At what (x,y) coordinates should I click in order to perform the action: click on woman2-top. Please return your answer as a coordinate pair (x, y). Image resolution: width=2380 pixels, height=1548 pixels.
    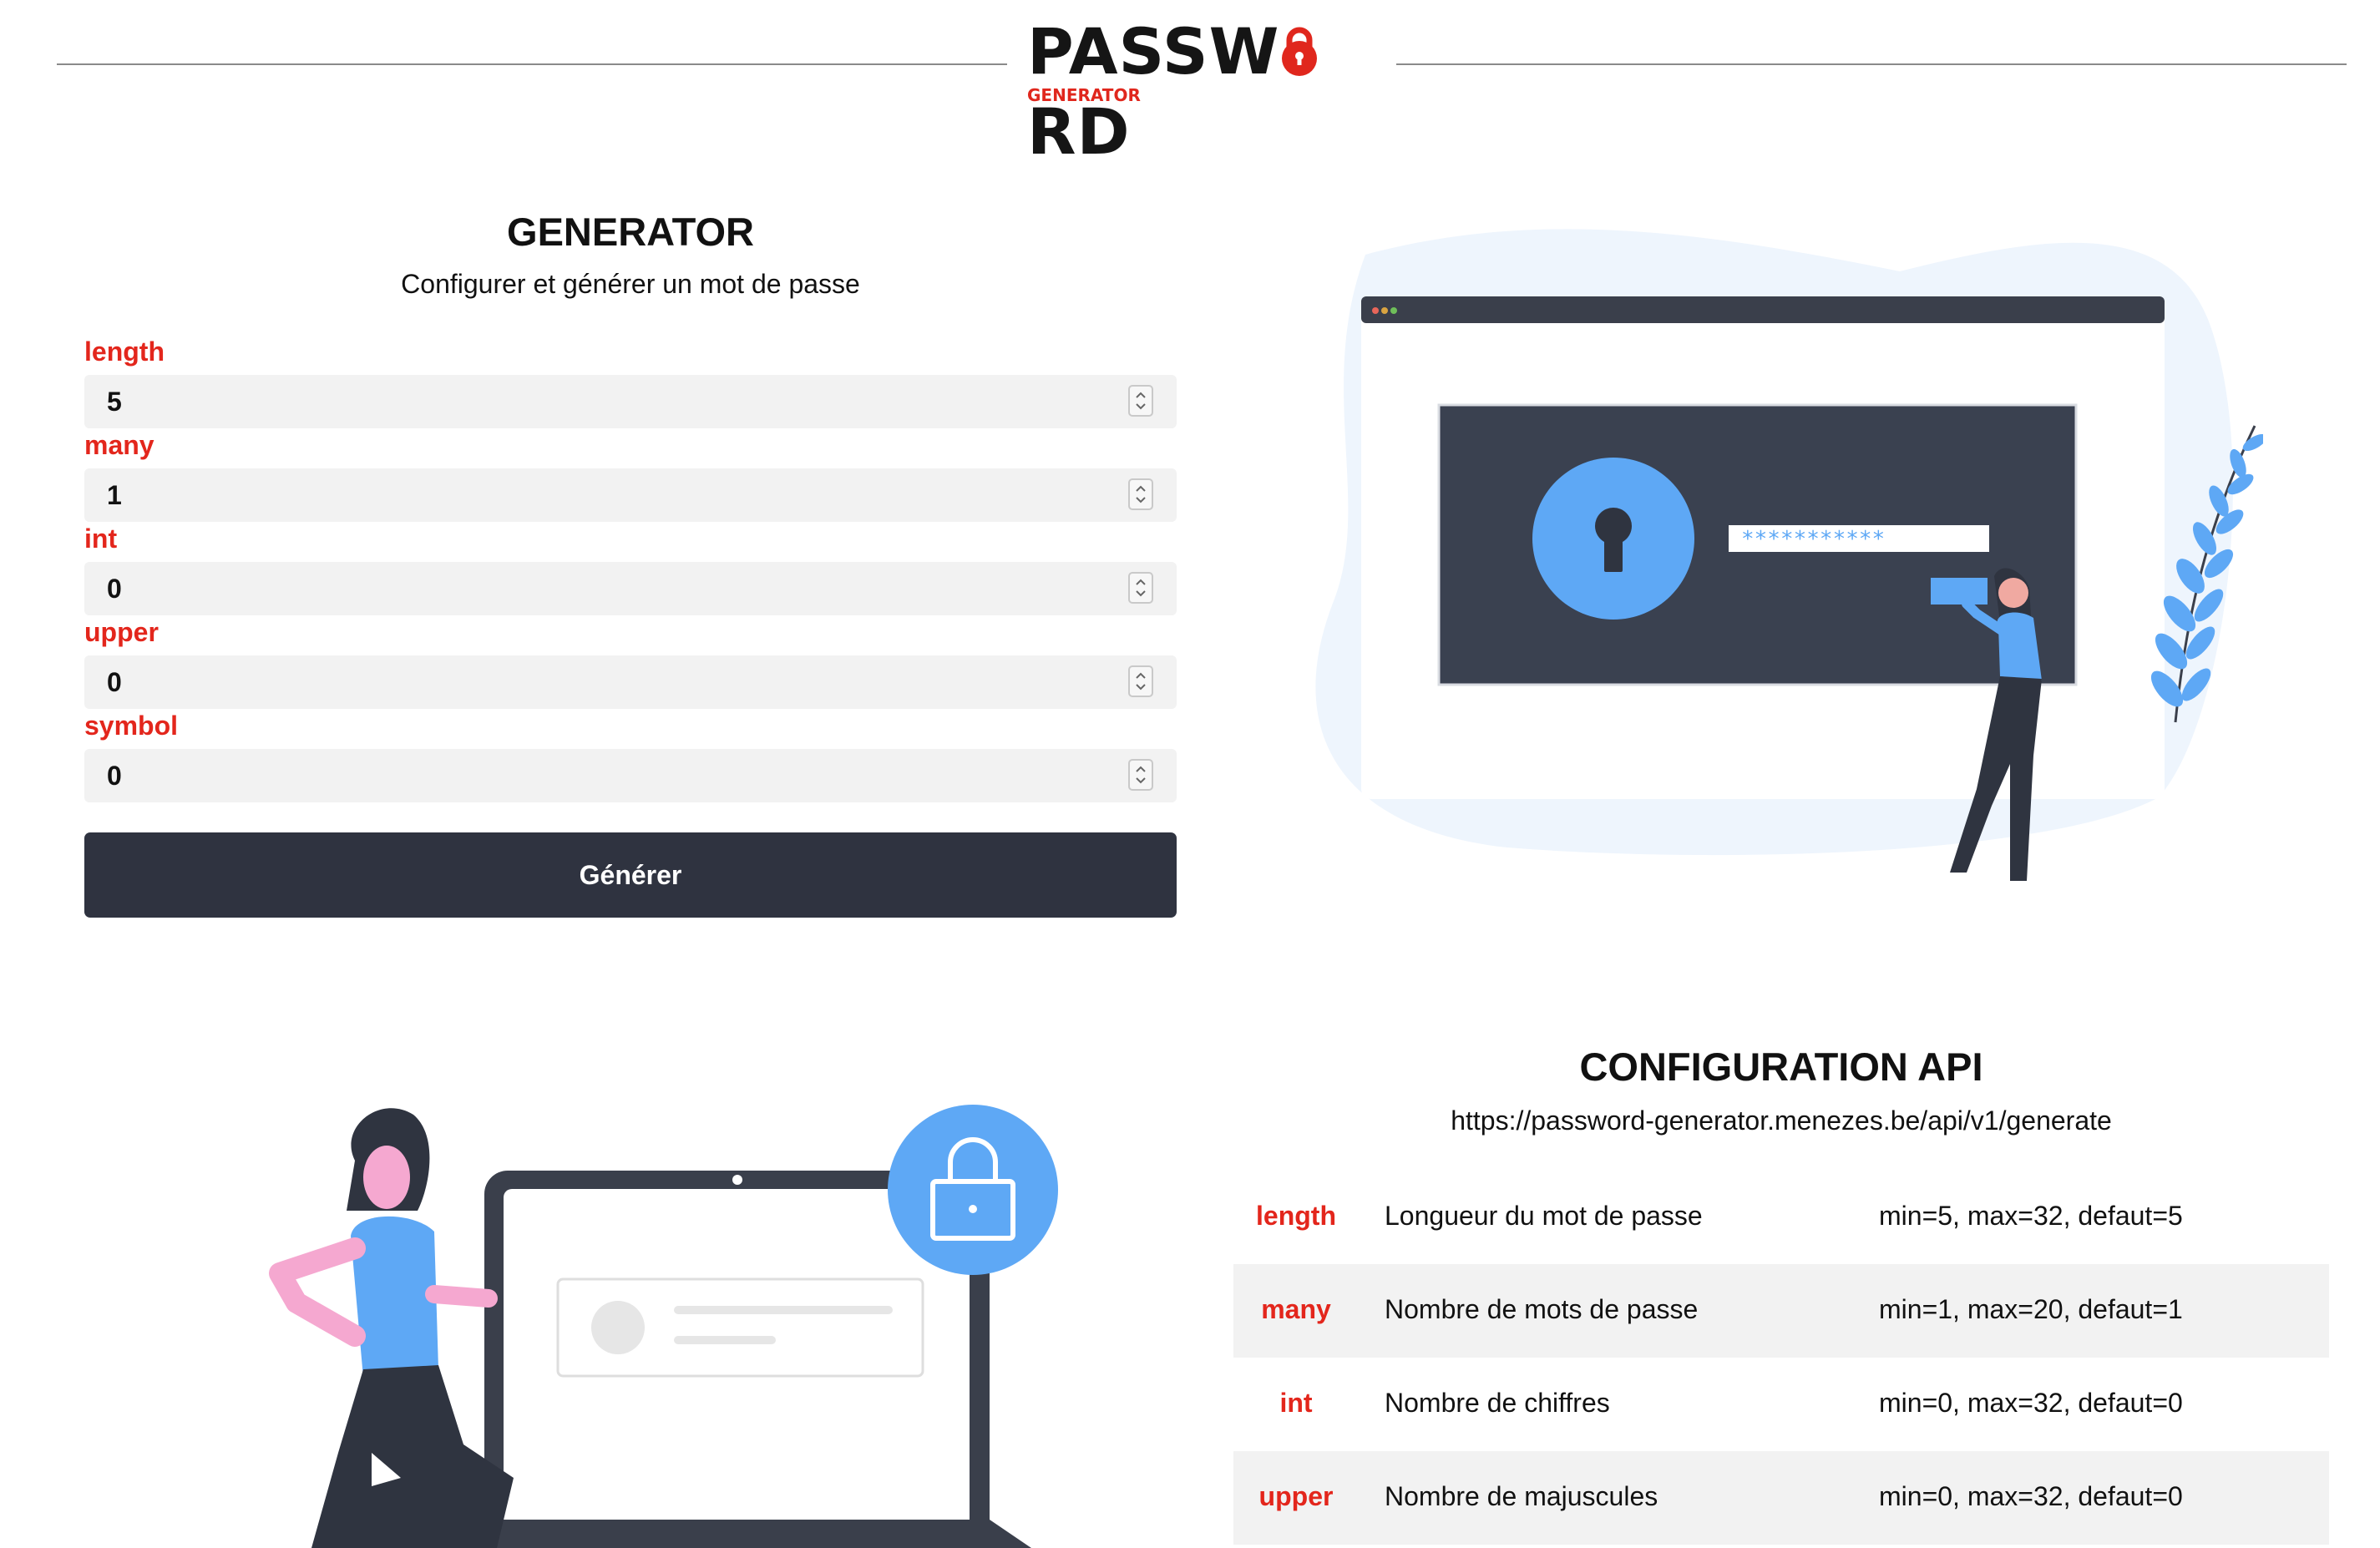
    Looking at the image, I should click on (394, 1297).